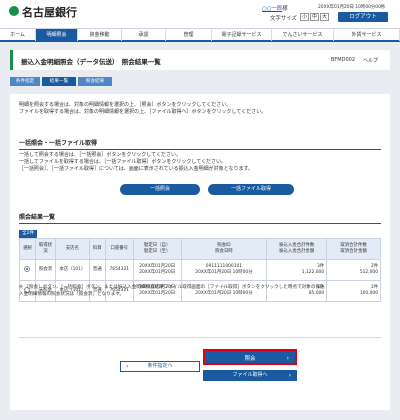 Image resolution: width=400 pixels, height=420 pixels. I want to click on file-button-label: ファイル取得へ, so click(250, 375).